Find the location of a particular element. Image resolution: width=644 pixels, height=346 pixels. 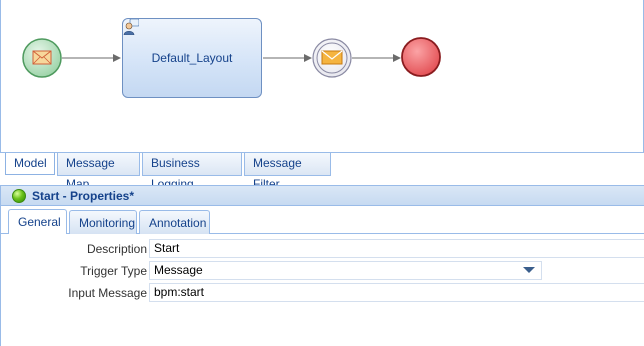

trigger-type-select: Message is located at coordinates (345, 270).